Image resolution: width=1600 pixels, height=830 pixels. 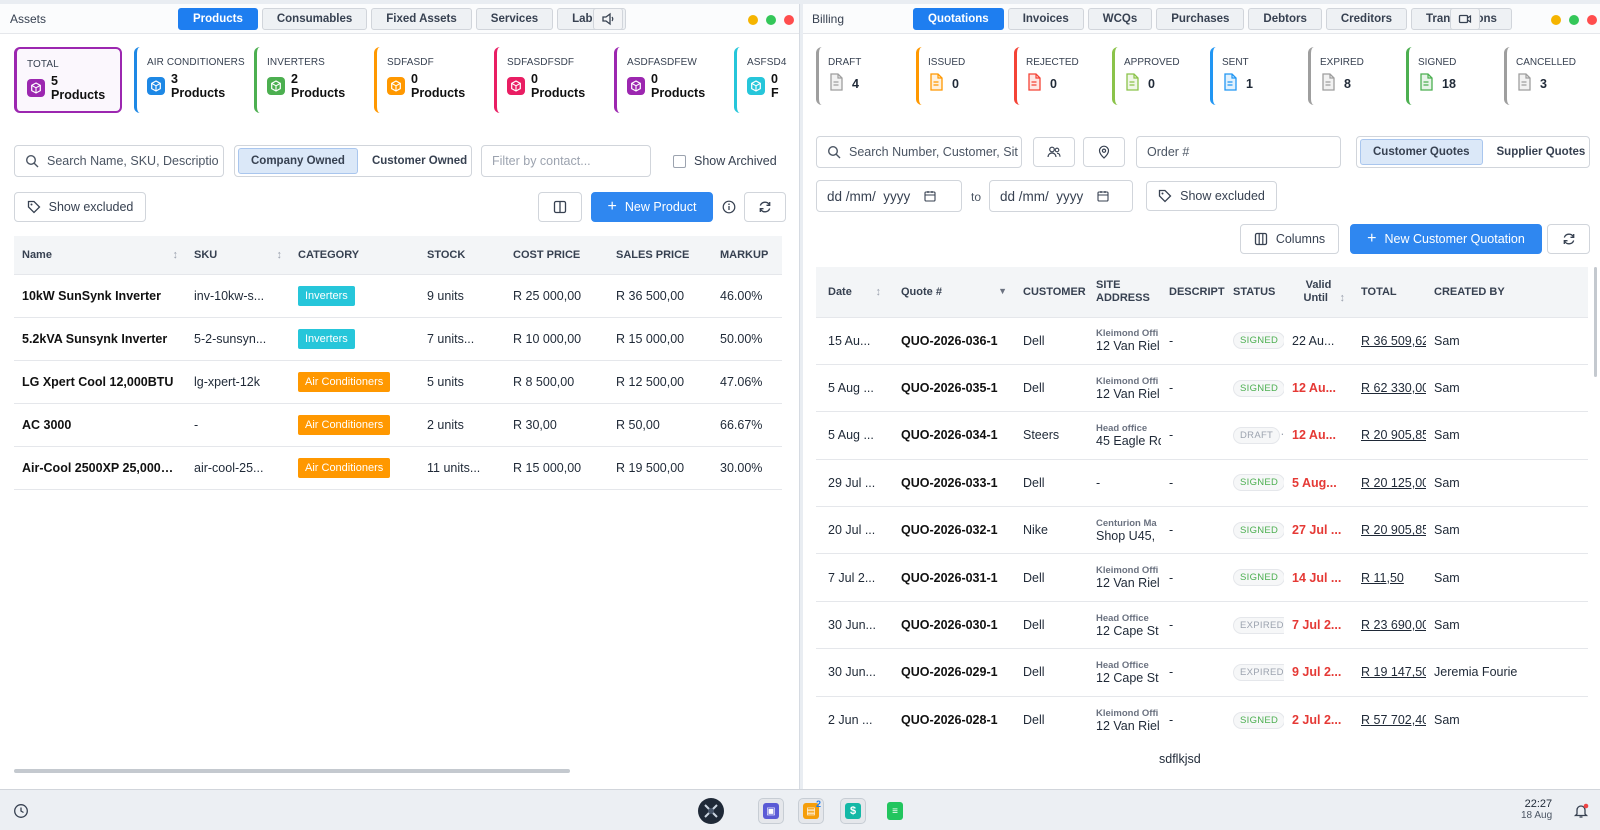 What do you see at coordinates (961, 76) in the screenshot?
I see `status-card: ISSUED 0` at bounding box center [961, 76].